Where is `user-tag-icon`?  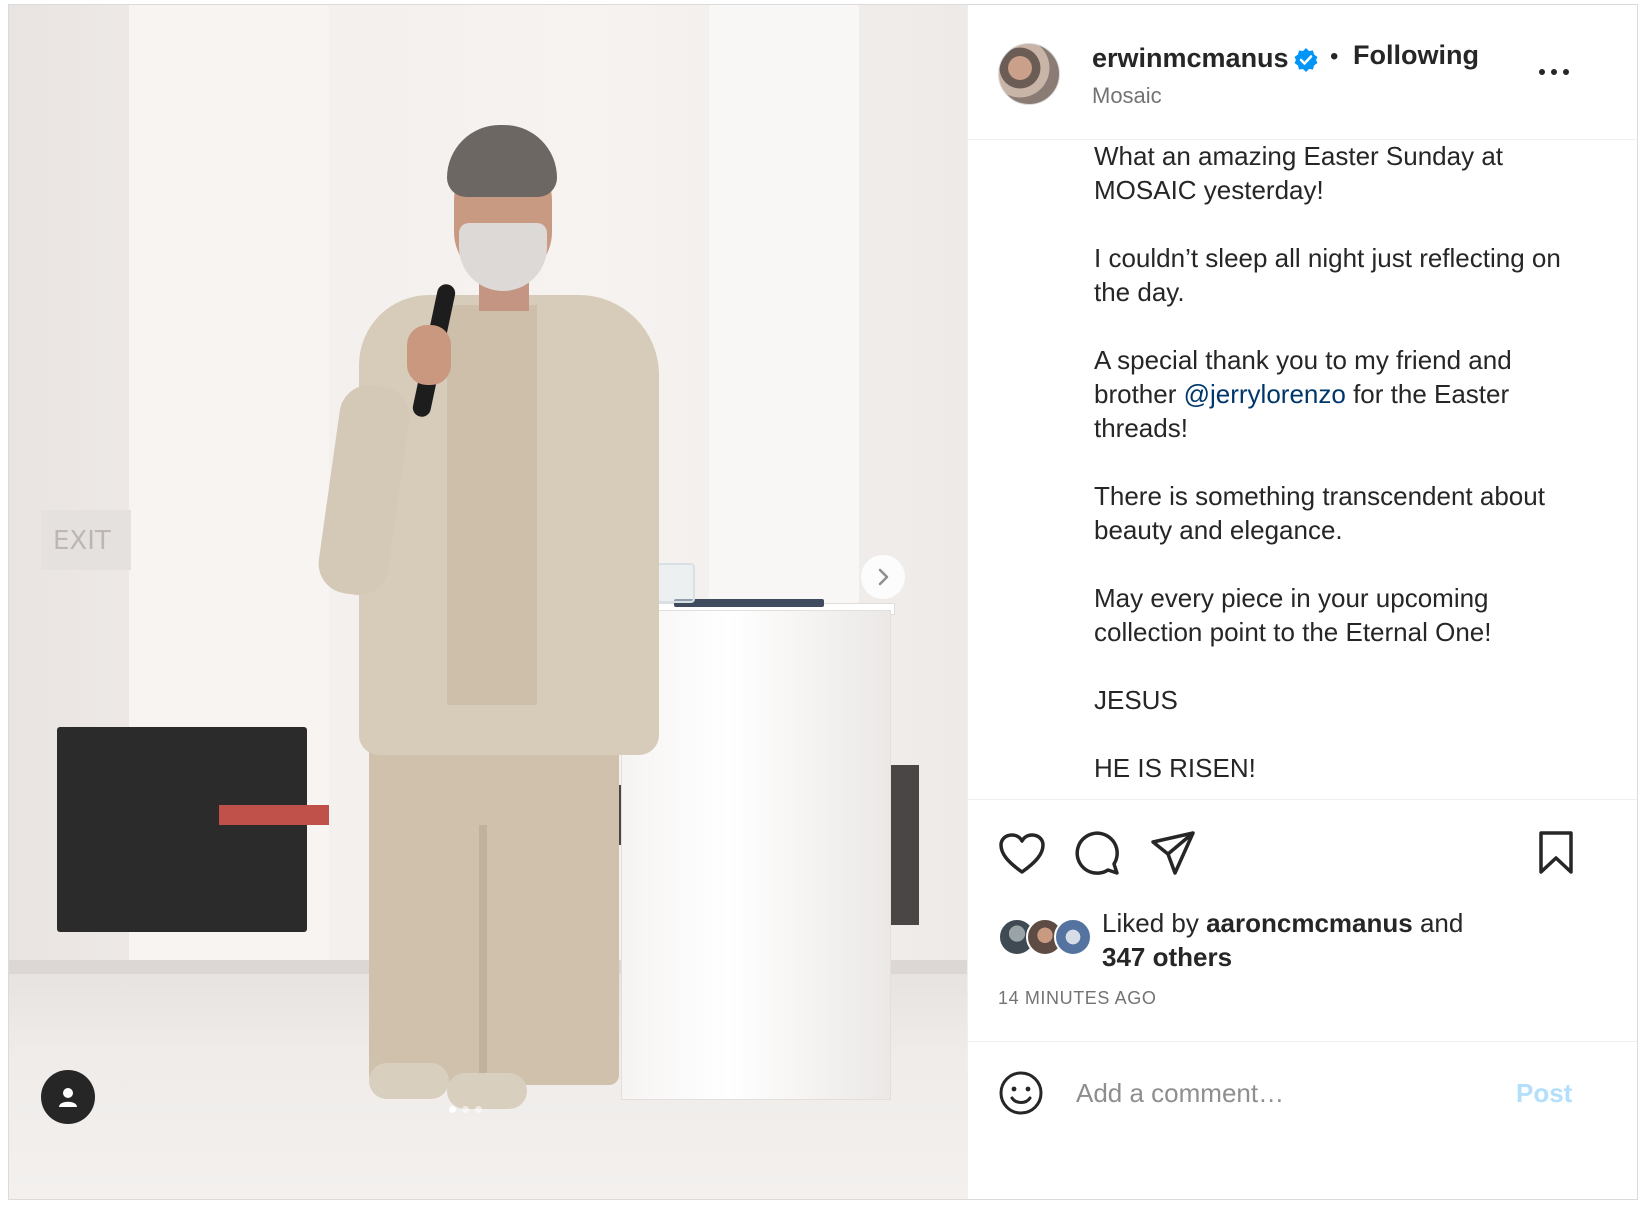 user-tag-icon is located at coordinates (68, 1097).